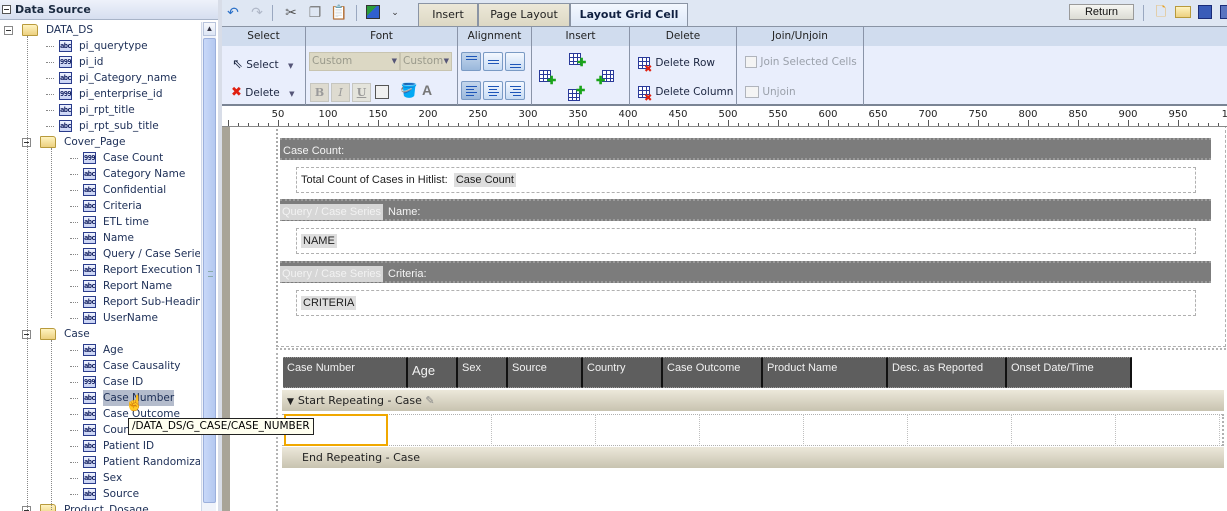 The image size is (1227, 511). I want to click on font-color-icon: A, so click(427, 90).